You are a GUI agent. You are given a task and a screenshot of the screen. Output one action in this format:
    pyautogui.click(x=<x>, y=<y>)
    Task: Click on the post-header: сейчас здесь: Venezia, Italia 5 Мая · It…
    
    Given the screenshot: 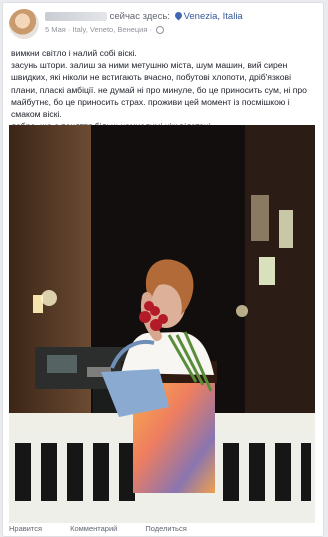 What is the action you would take?
    pyautogui.click(x=163, y=25)
    